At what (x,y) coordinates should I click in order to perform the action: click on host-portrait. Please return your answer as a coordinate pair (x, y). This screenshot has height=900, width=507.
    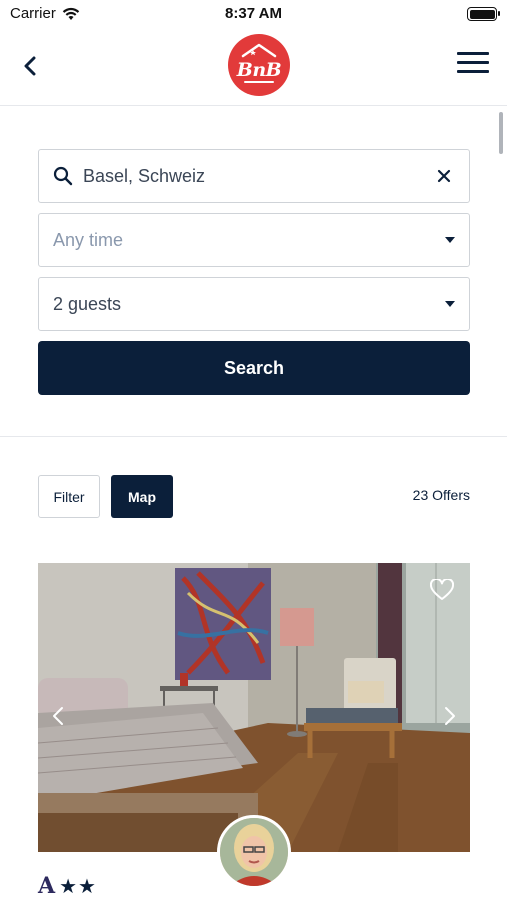
    Looking at the image, I should click on (254, 852).